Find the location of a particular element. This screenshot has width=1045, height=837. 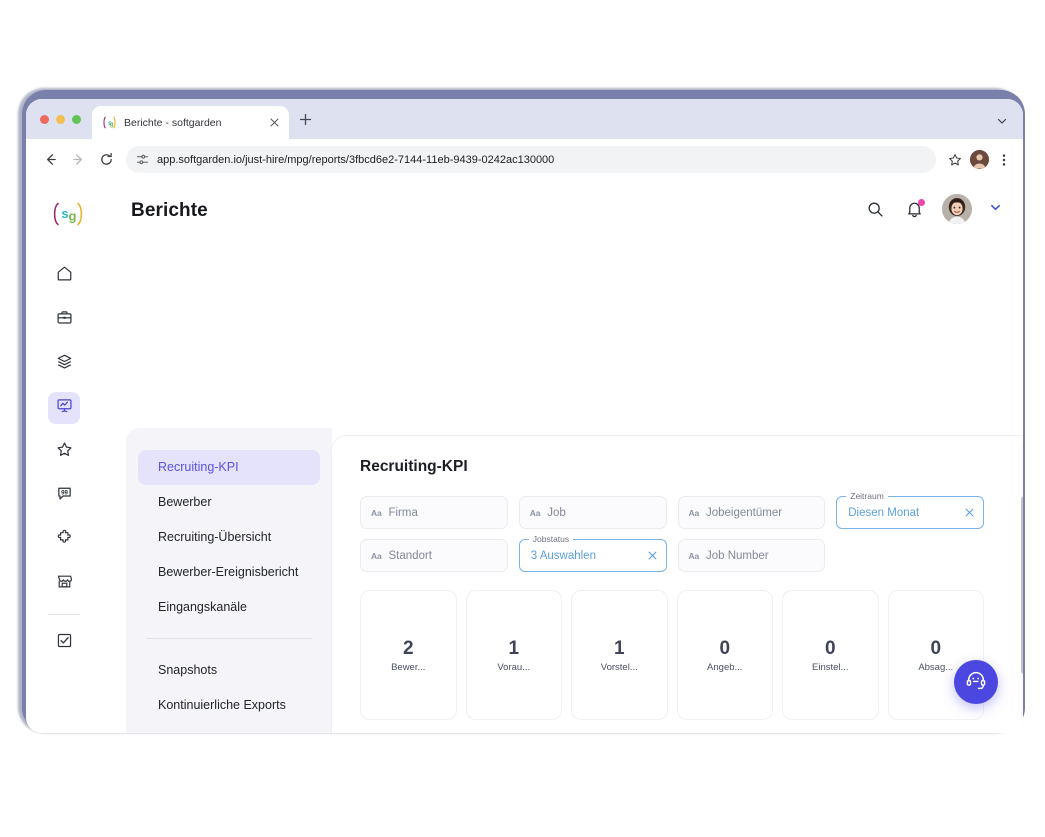

kebab-menu-icon is located at coordinates (1004, 160).